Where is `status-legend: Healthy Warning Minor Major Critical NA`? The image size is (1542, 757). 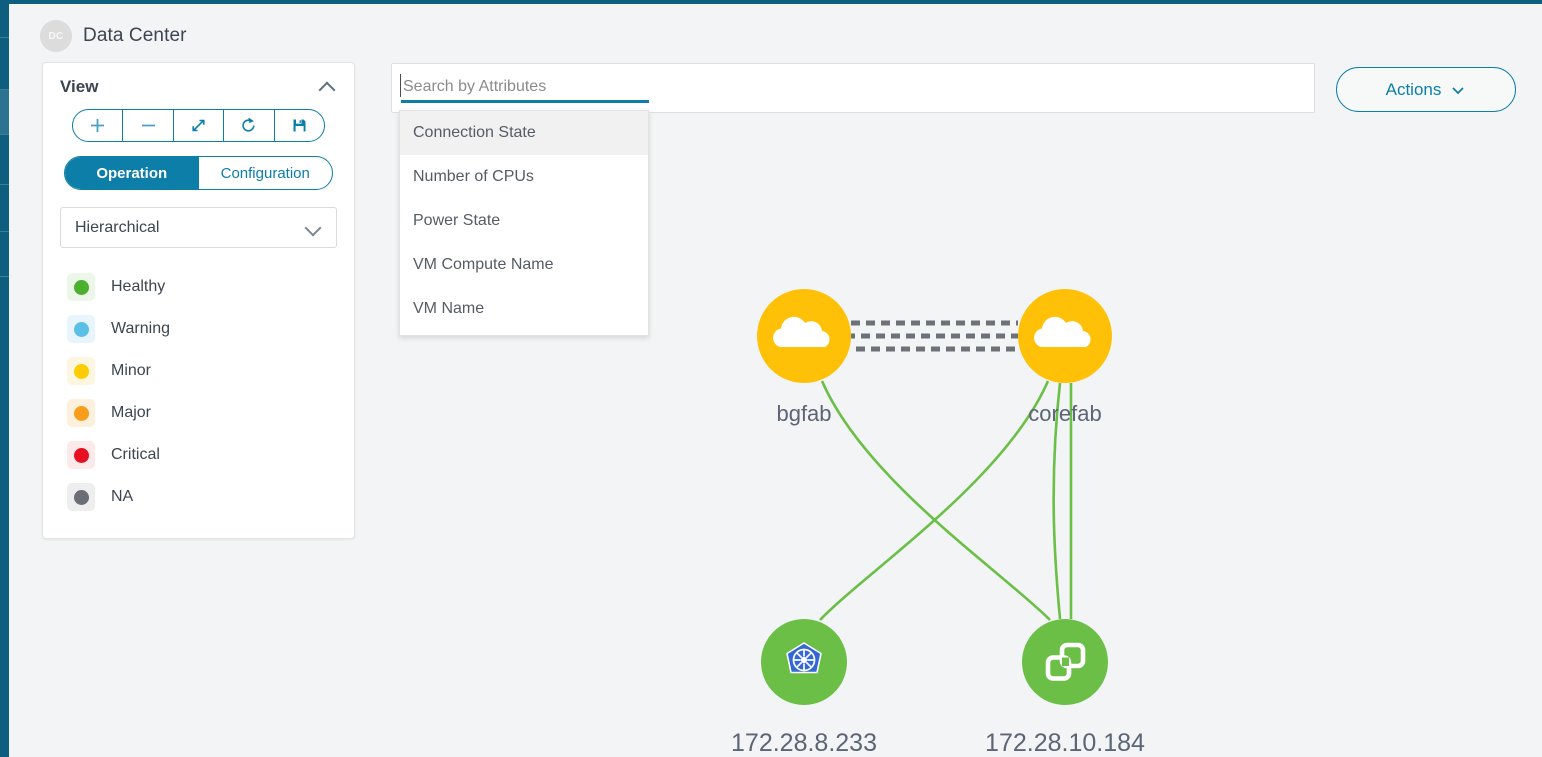 status-legend: Healthy Warning Minor Major Critical NA is located at coordinates (198, 393).